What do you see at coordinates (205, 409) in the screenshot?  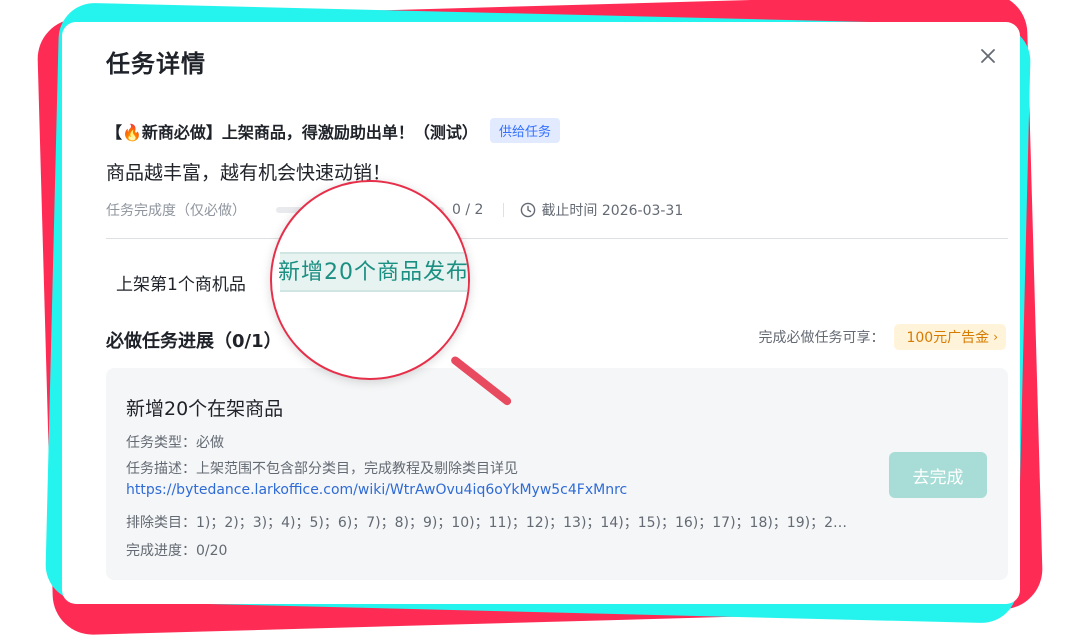 I see `task-card-title: 新增20个在架商品` at bounding box center [205, 409].